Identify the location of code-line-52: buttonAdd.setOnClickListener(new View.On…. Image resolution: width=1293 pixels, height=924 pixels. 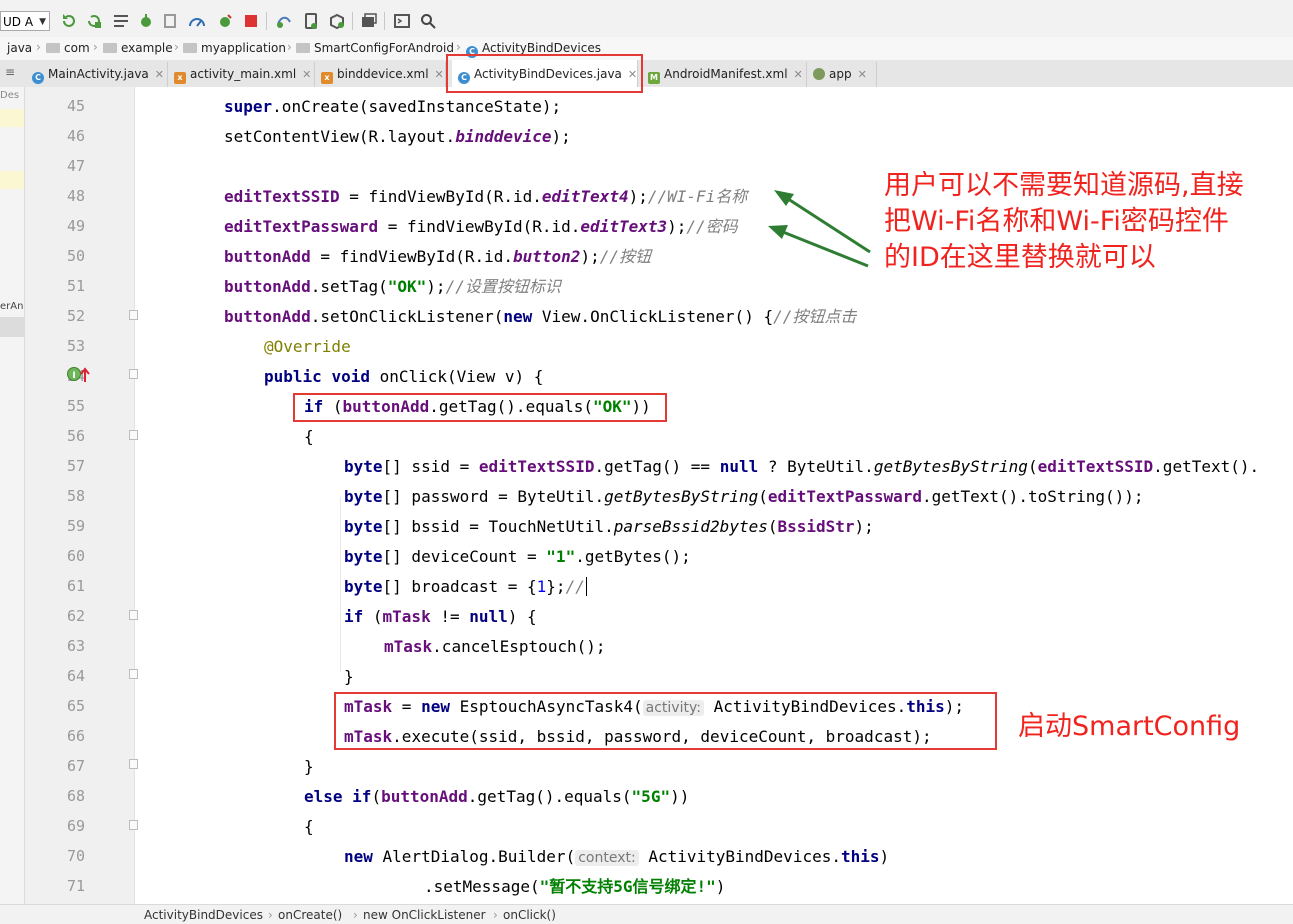
(540, 316).